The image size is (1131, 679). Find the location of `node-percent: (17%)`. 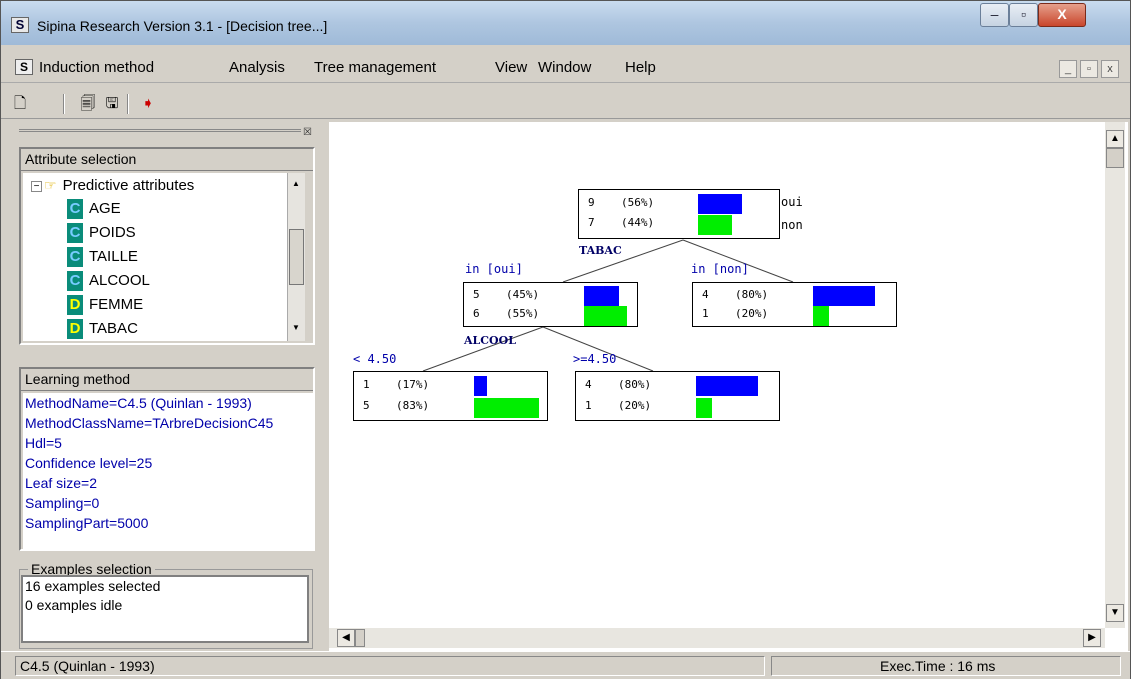

node-percent: (17%) is located at coordinates (413, 384).